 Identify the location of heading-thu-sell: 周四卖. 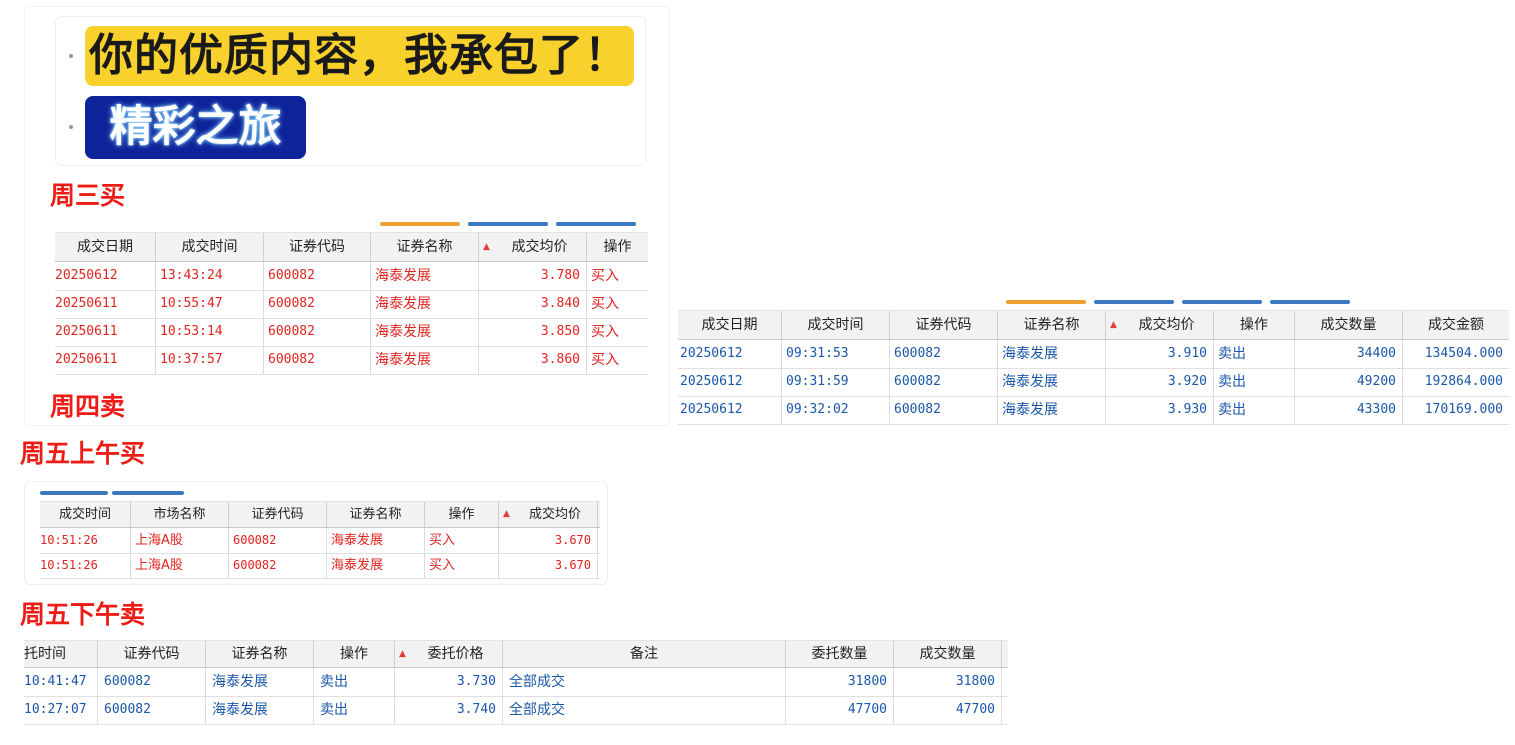
(88, 406).